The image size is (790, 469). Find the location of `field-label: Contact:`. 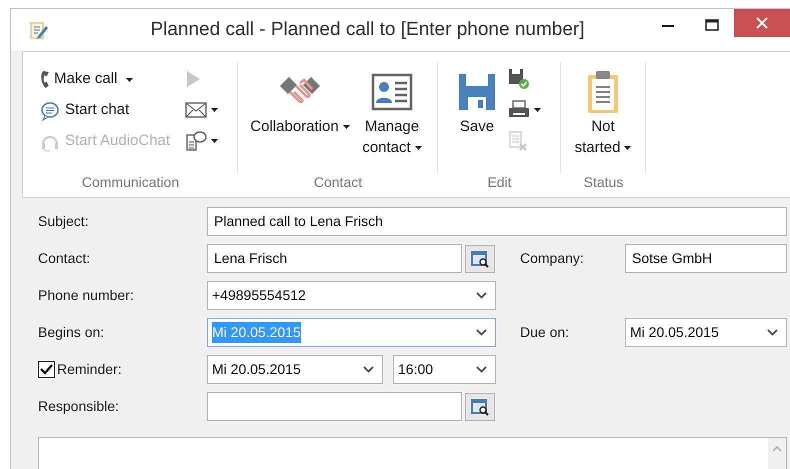

field-label: Contact: is located at coordinates (65, 258).